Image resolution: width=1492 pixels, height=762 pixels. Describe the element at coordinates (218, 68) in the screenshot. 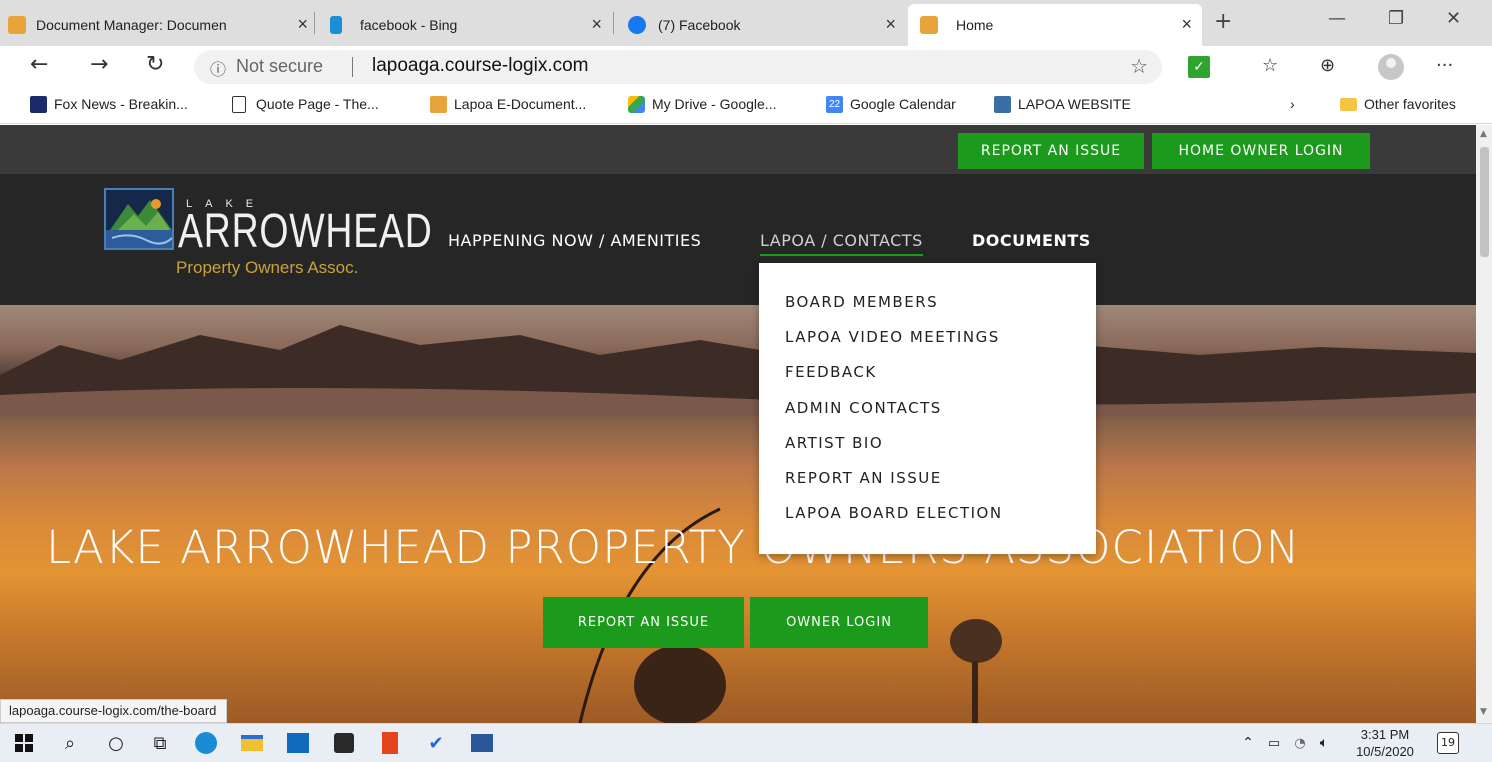

I see `info-icon: ⓘ` at that location.